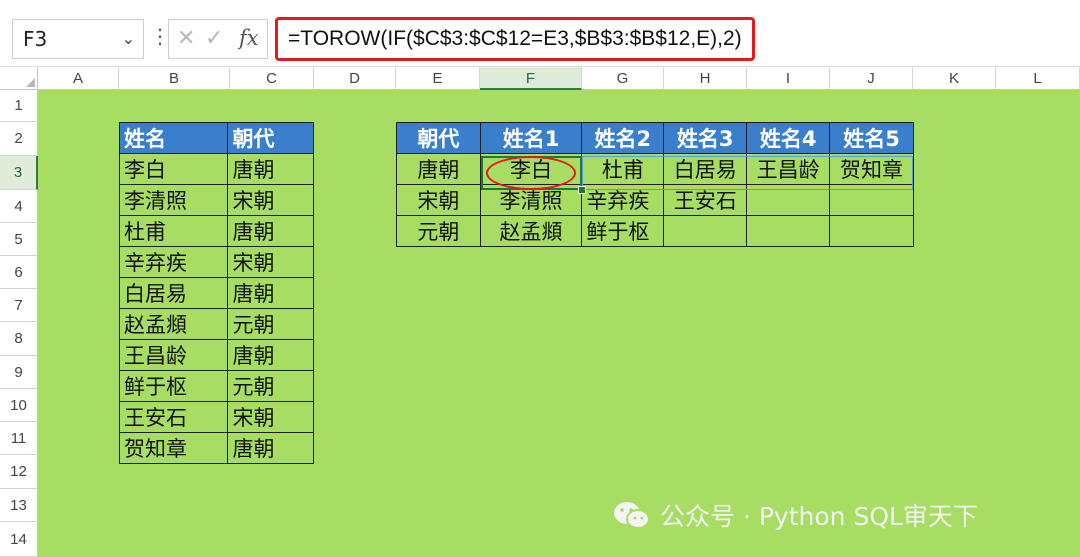  I want to click on row-header-14: 14, so click(19, 539).